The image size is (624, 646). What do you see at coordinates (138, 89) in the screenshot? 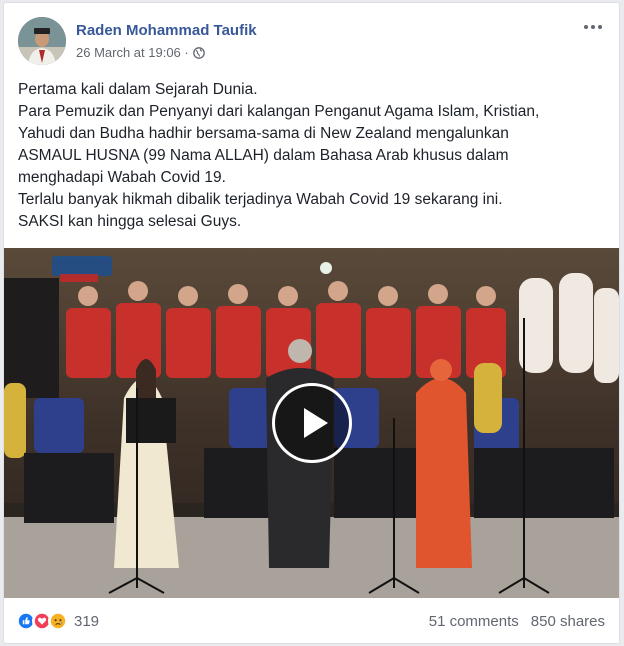
I see `post-text-line: Pertama kali dalam Sejarah Dunia.` at bounding box center [138, 89].